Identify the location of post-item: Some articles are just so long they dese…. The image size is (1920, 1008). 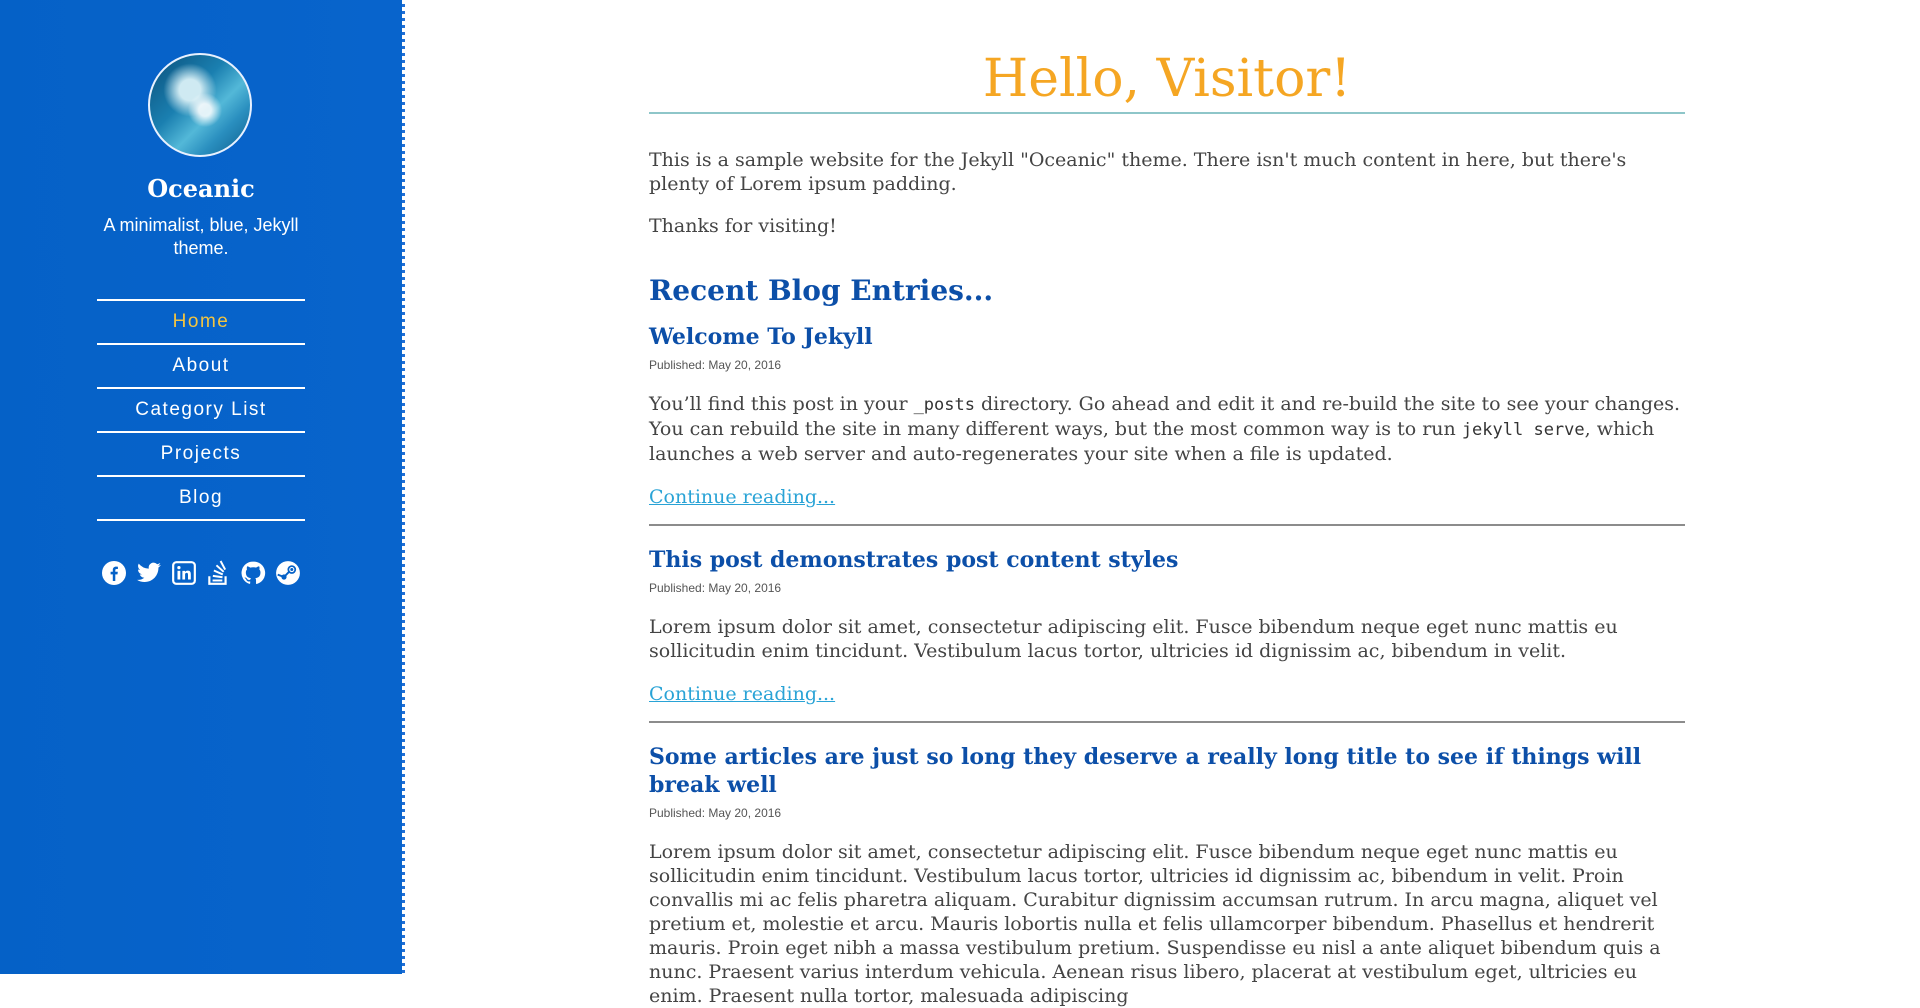
(1167, 875).